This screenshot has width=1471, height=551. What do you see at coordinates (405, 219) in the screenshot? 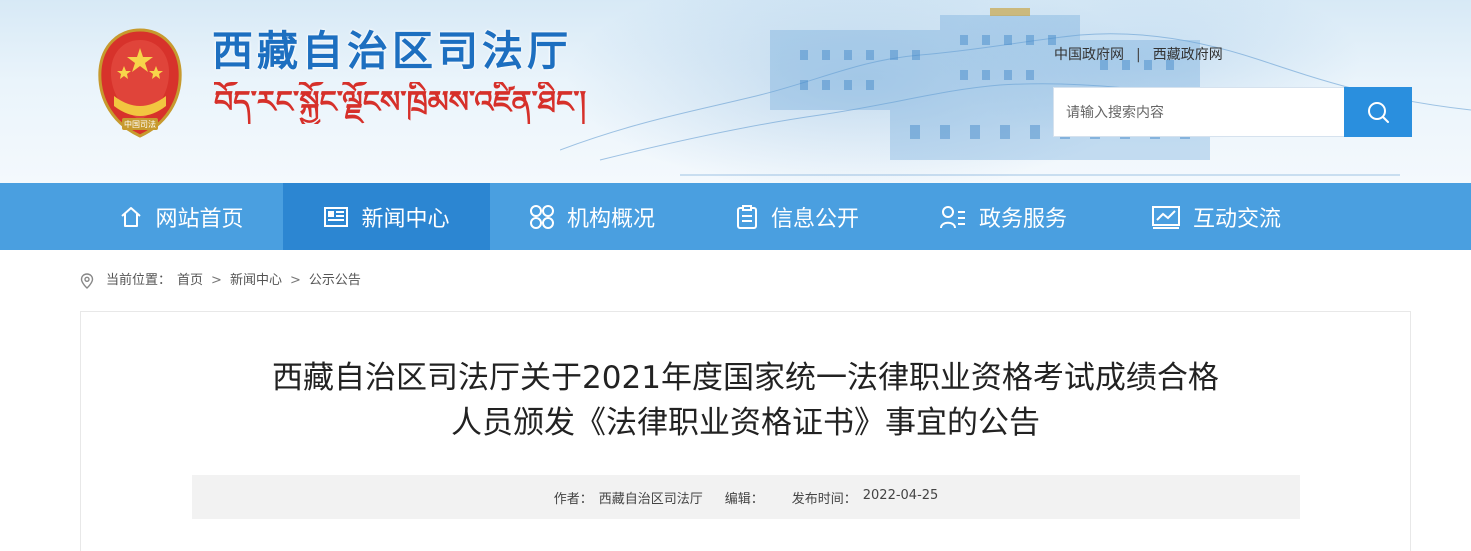
I see `nav-label-news: 新闻中心` at bounding box center [405, 219].